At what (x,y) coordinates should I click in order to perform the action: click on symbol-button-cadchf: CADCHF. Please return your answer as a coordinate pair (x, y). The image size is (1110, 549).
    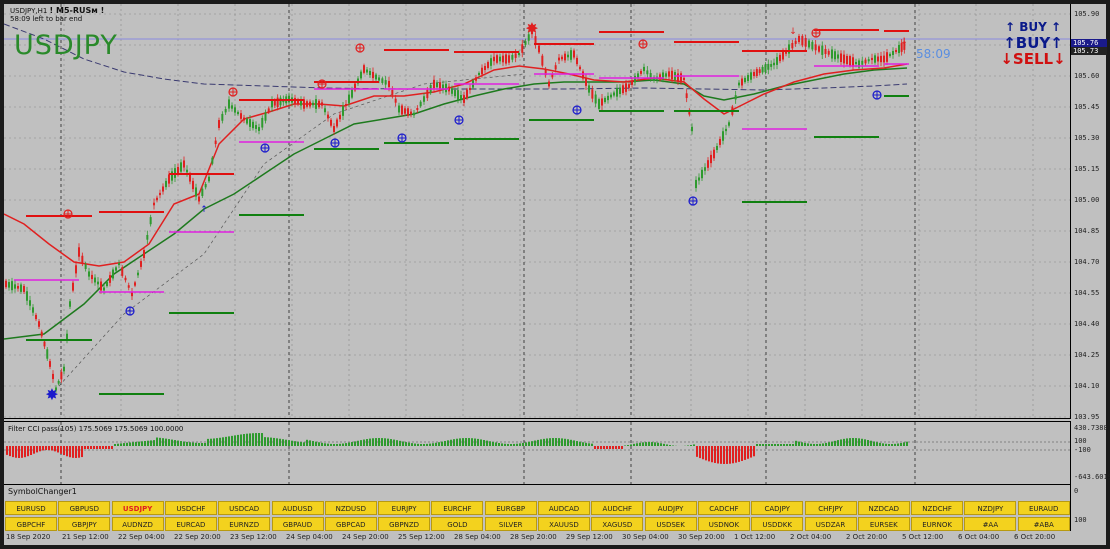
    Looking at the image, I should click on (723, 508).